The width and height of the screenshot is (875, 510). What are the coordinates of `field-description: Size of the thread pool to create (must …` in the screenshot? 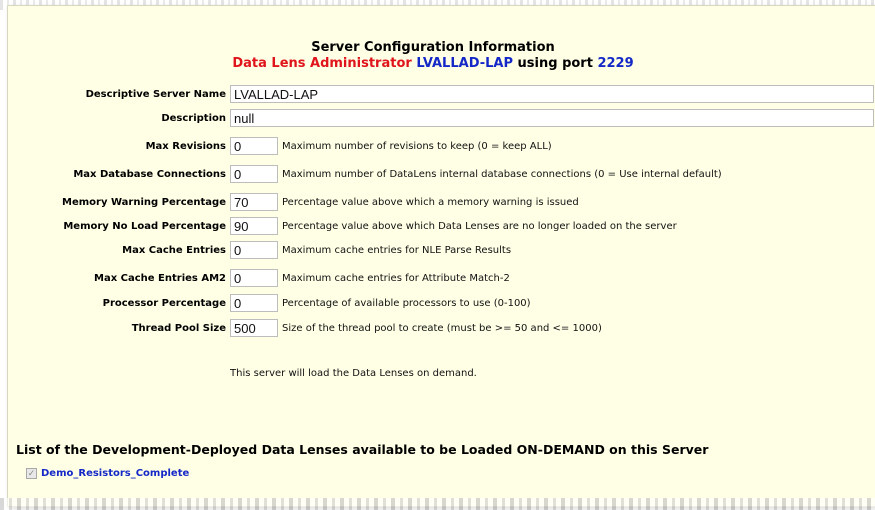 It's located at (442, 328).